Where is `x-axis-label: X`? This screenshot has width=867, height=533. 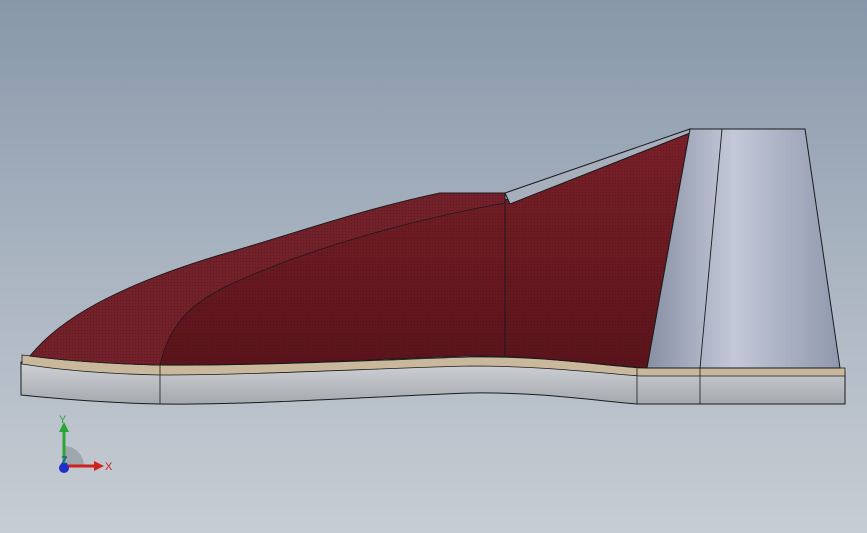 x-axis-label: X is located at coordinates (109, 467).